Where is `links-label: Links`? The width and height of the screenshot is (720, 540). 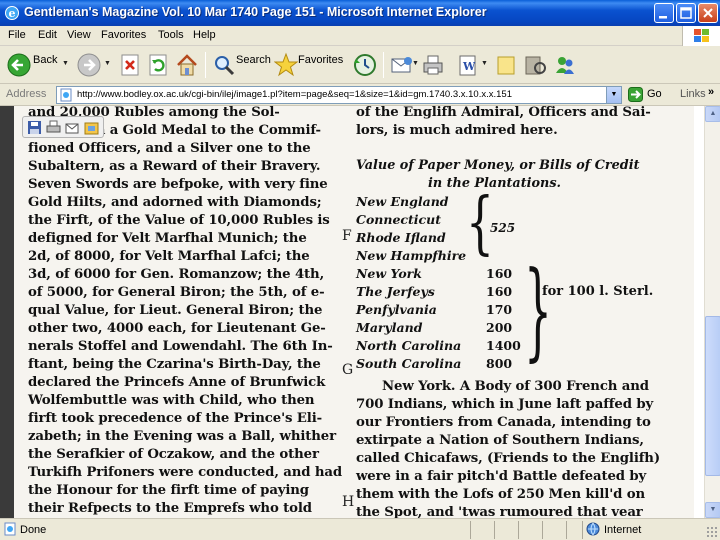
links-label: Links is located at coordinates (693, 94).